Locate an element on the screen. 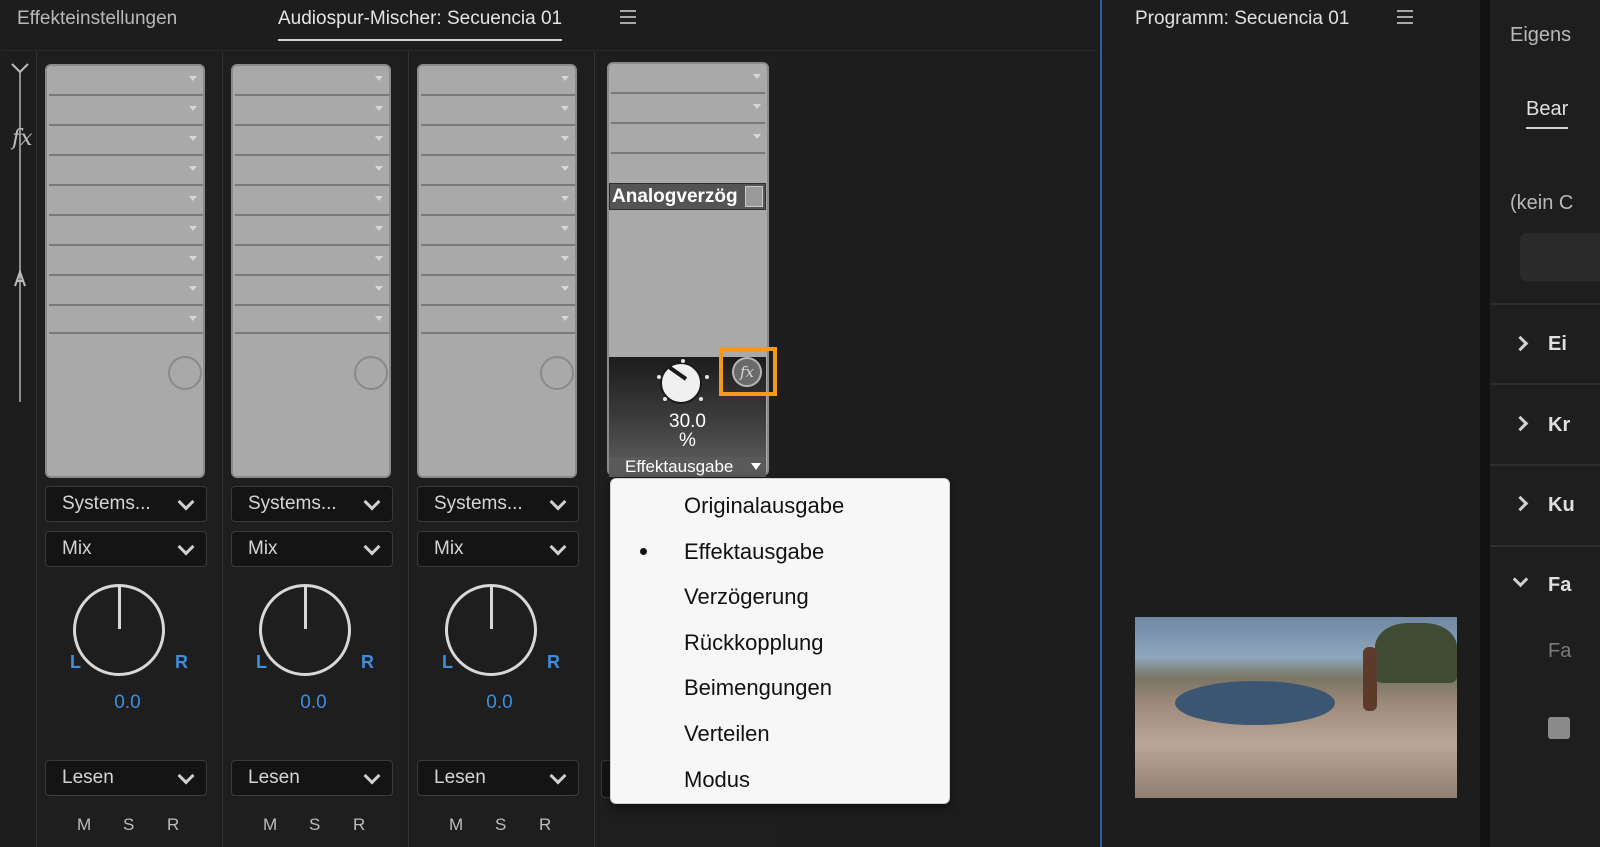 The height and width of the screenshot is (847, 1600). effect-parameter-dropdown: Effektausgabe is located at coordinates (687, 467).